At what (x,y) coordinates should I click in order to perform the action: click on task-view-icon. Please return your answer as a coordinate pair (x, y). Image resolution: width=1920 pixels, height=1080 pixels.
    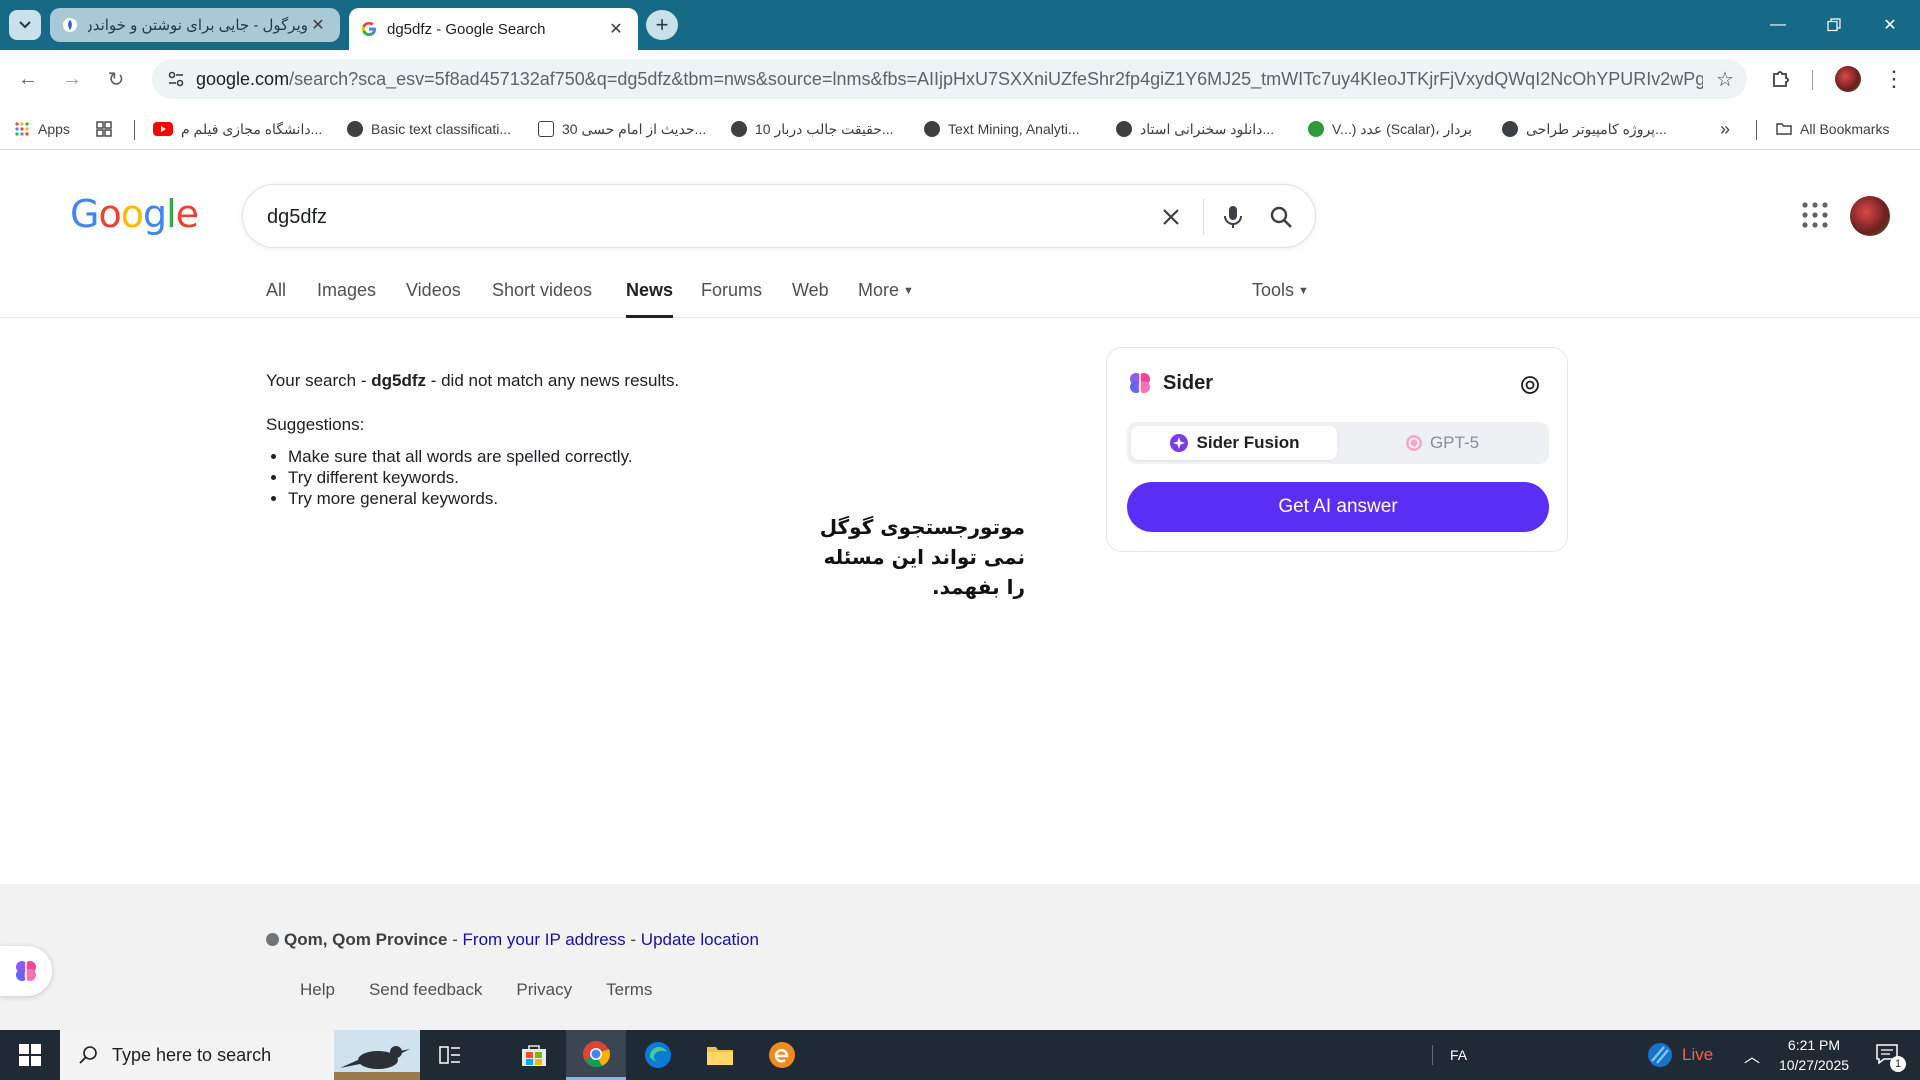
    Looking at the image, I should click on (449, 1055).